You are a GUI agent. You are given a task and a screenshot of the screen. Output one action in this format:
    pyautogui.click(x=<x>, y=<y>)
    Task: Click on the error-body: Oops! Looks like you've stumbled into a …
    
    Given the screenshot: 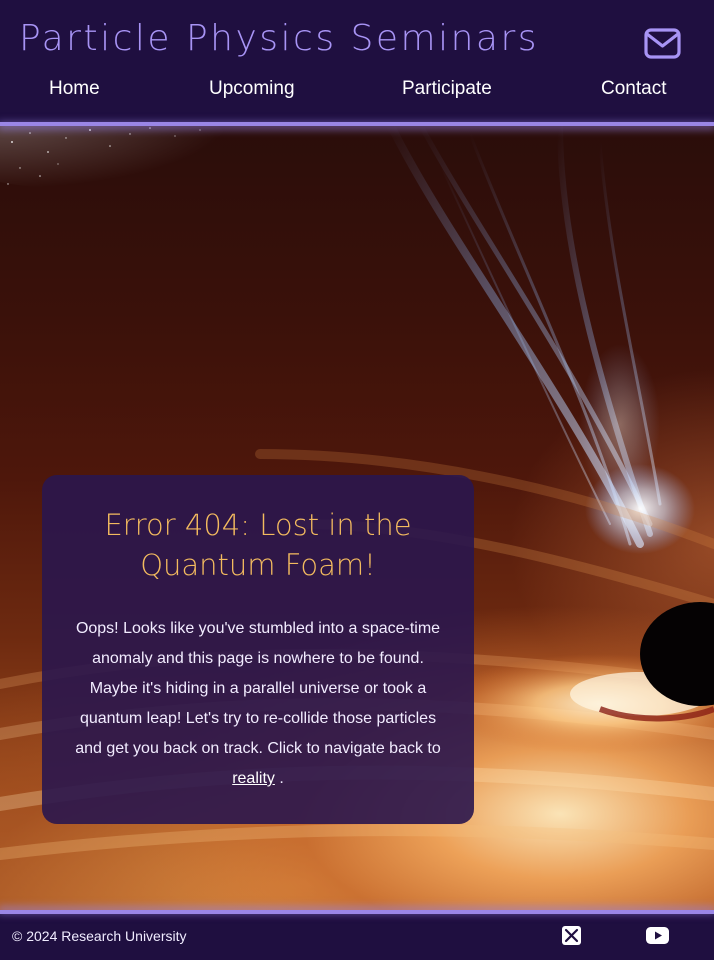 What is the action you would take?
    pyautogui.click(x=258, y=688)
    